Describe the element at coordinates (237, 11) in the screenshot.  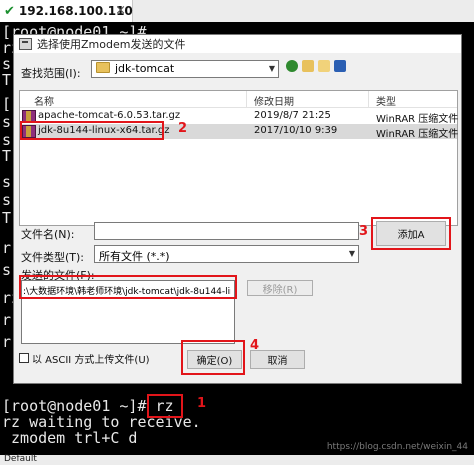
I see `tab-bar: ✔ 192.168.100.110 ×` at that location.